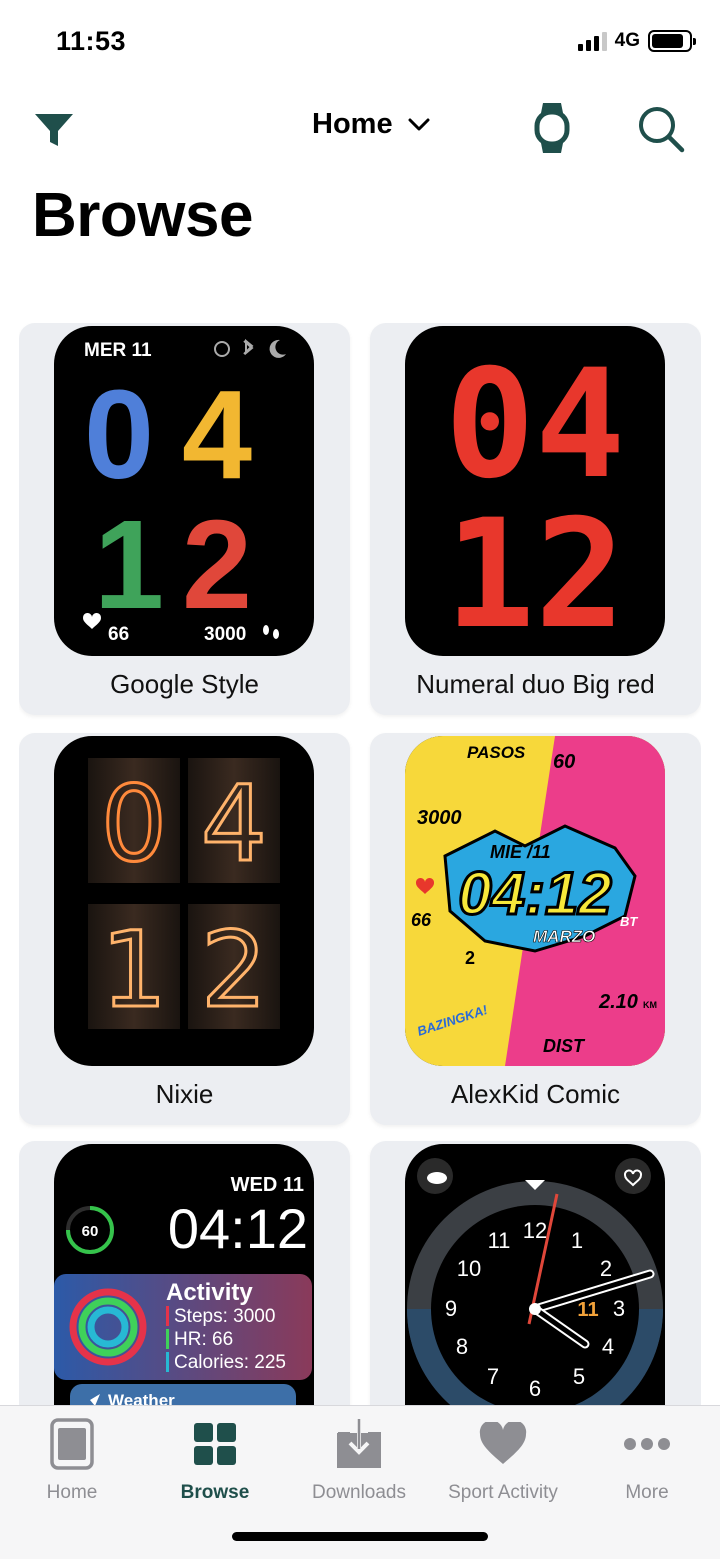 This screenshot has width=720, height=1559. I want to click on tab-label: More, so click(647, 1492).